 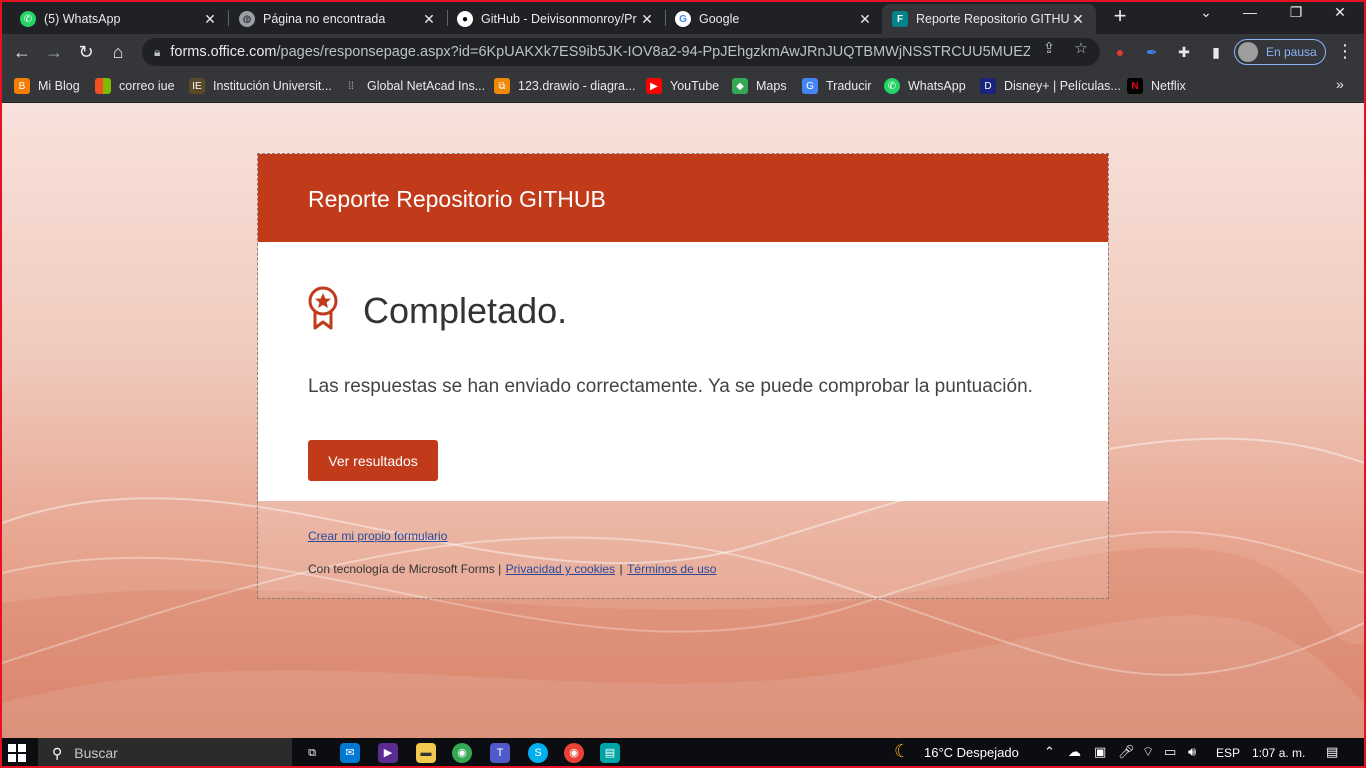 What do you see at coordinates (1192, 752) in the screenshot?
I see `volume-icon: 🔊︎` at bounding box center [1192, 752].